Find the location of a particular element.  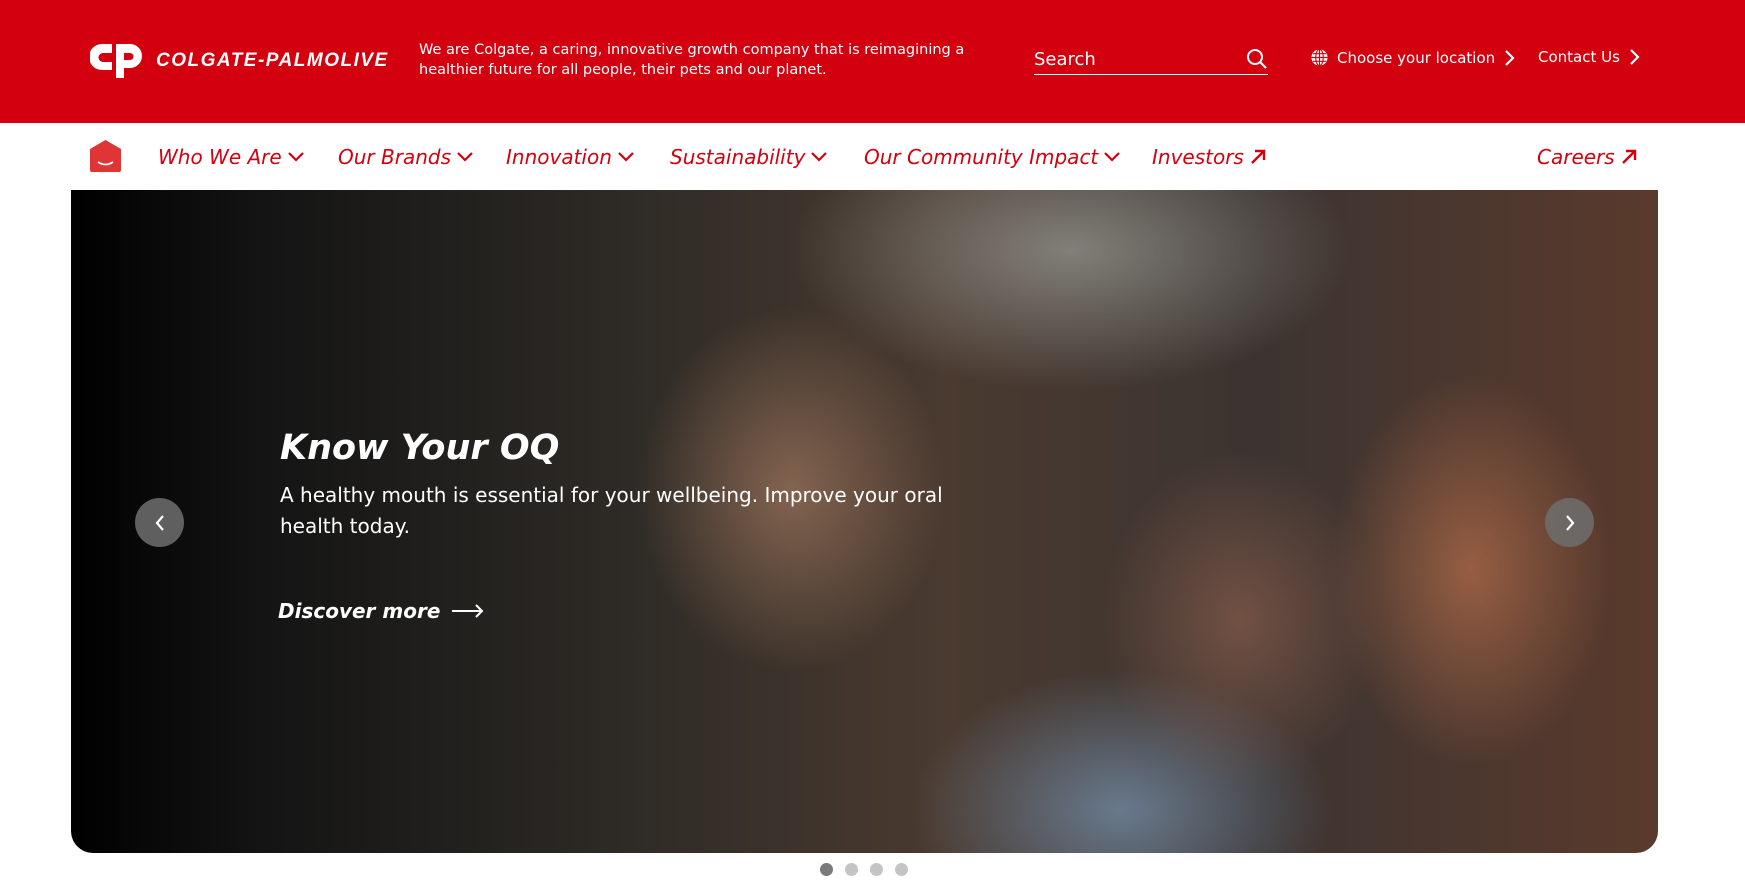

carousel-next-button is located at coordinates (1569, 522).